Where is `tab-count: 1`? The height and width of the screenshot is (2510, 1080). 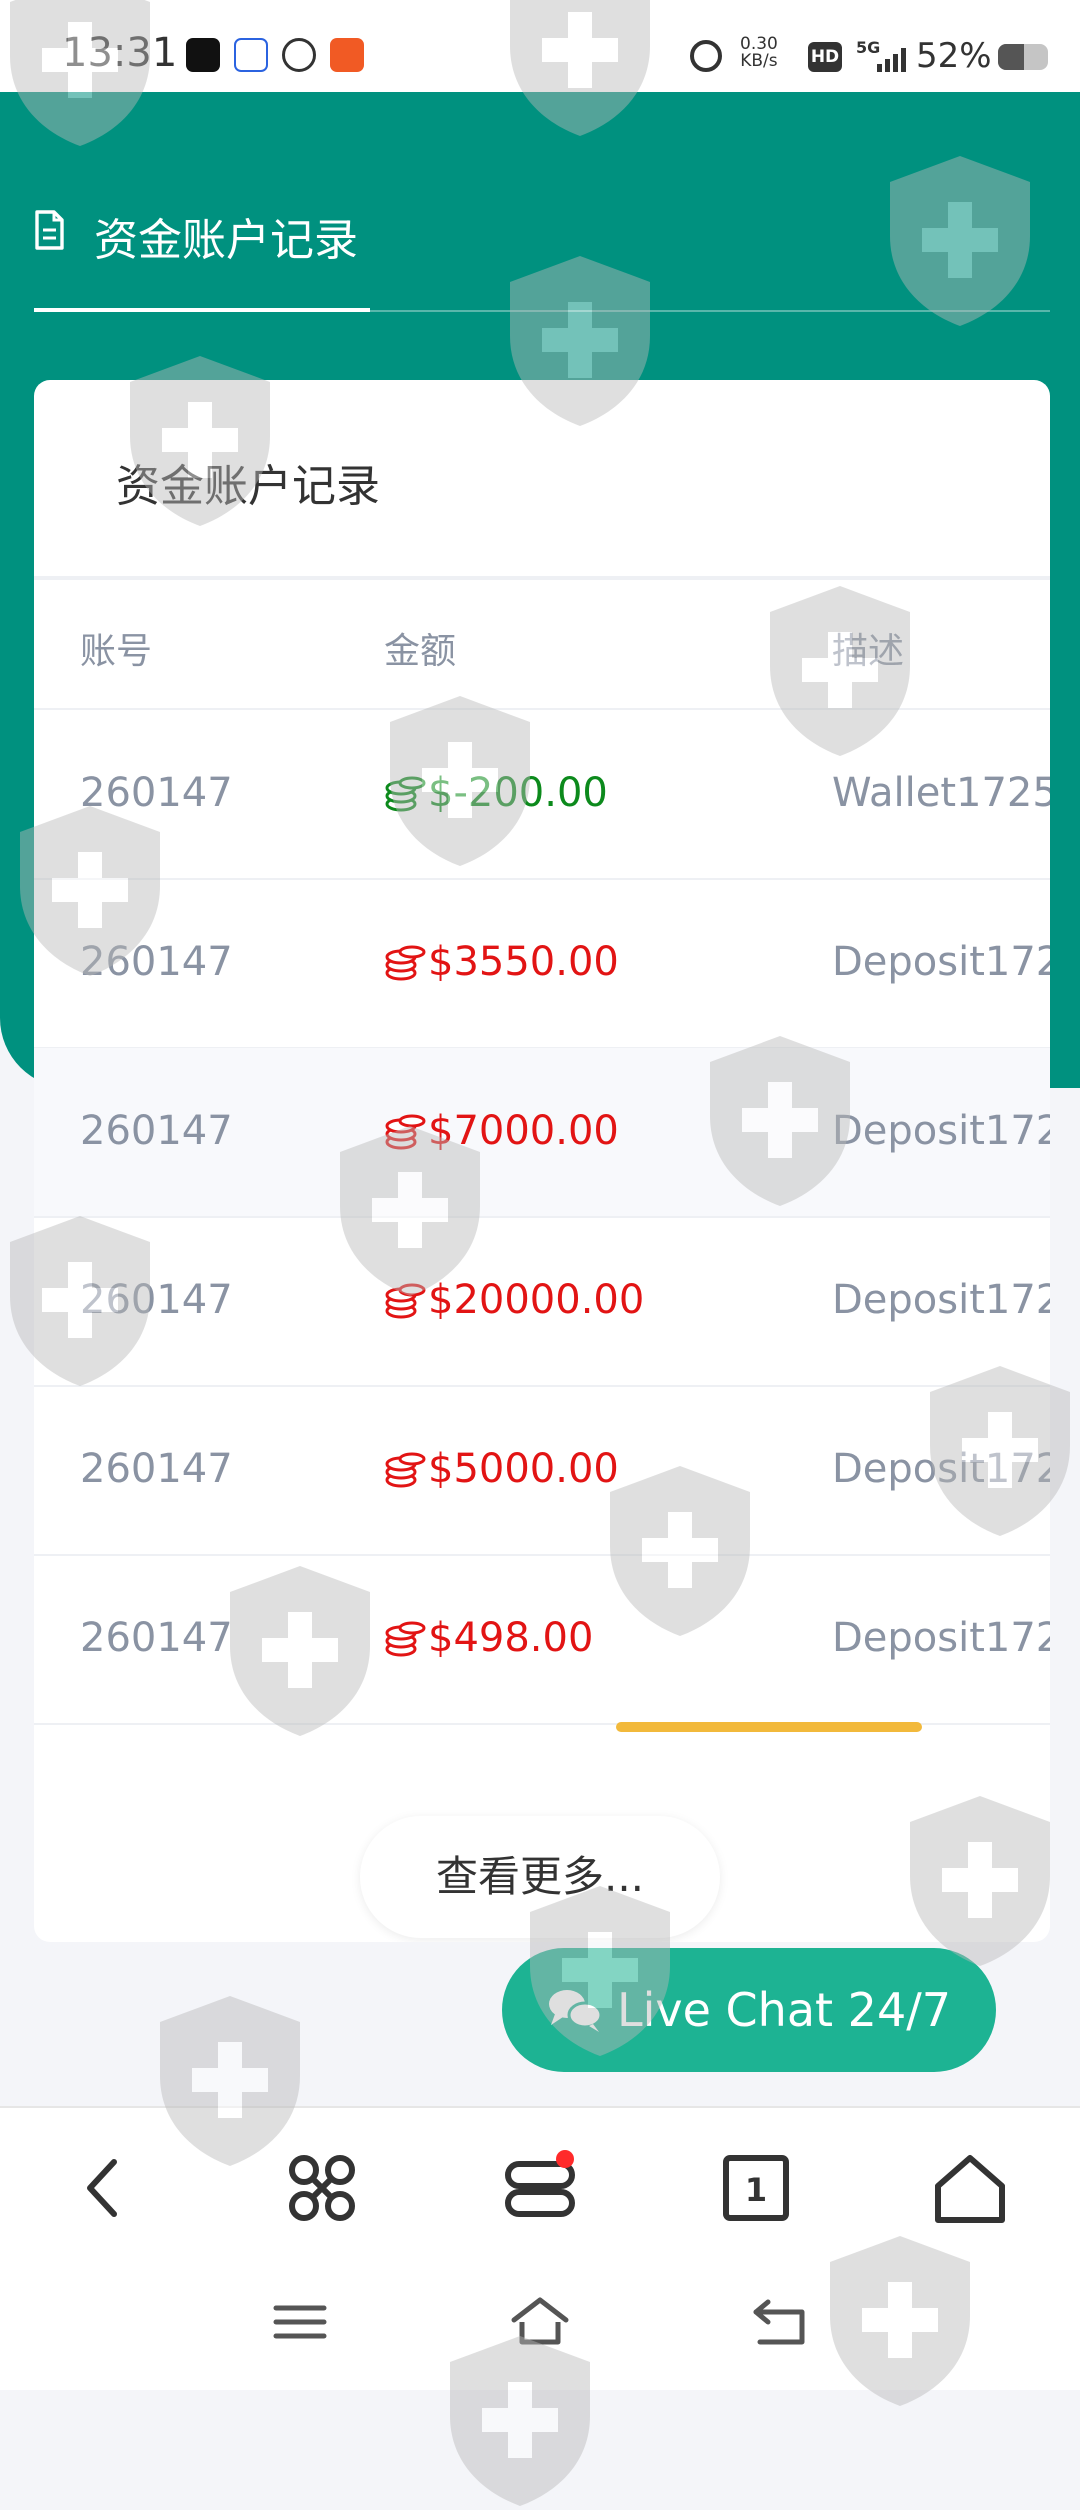 tab-count: 1 is located at coordinates (756, 2190).